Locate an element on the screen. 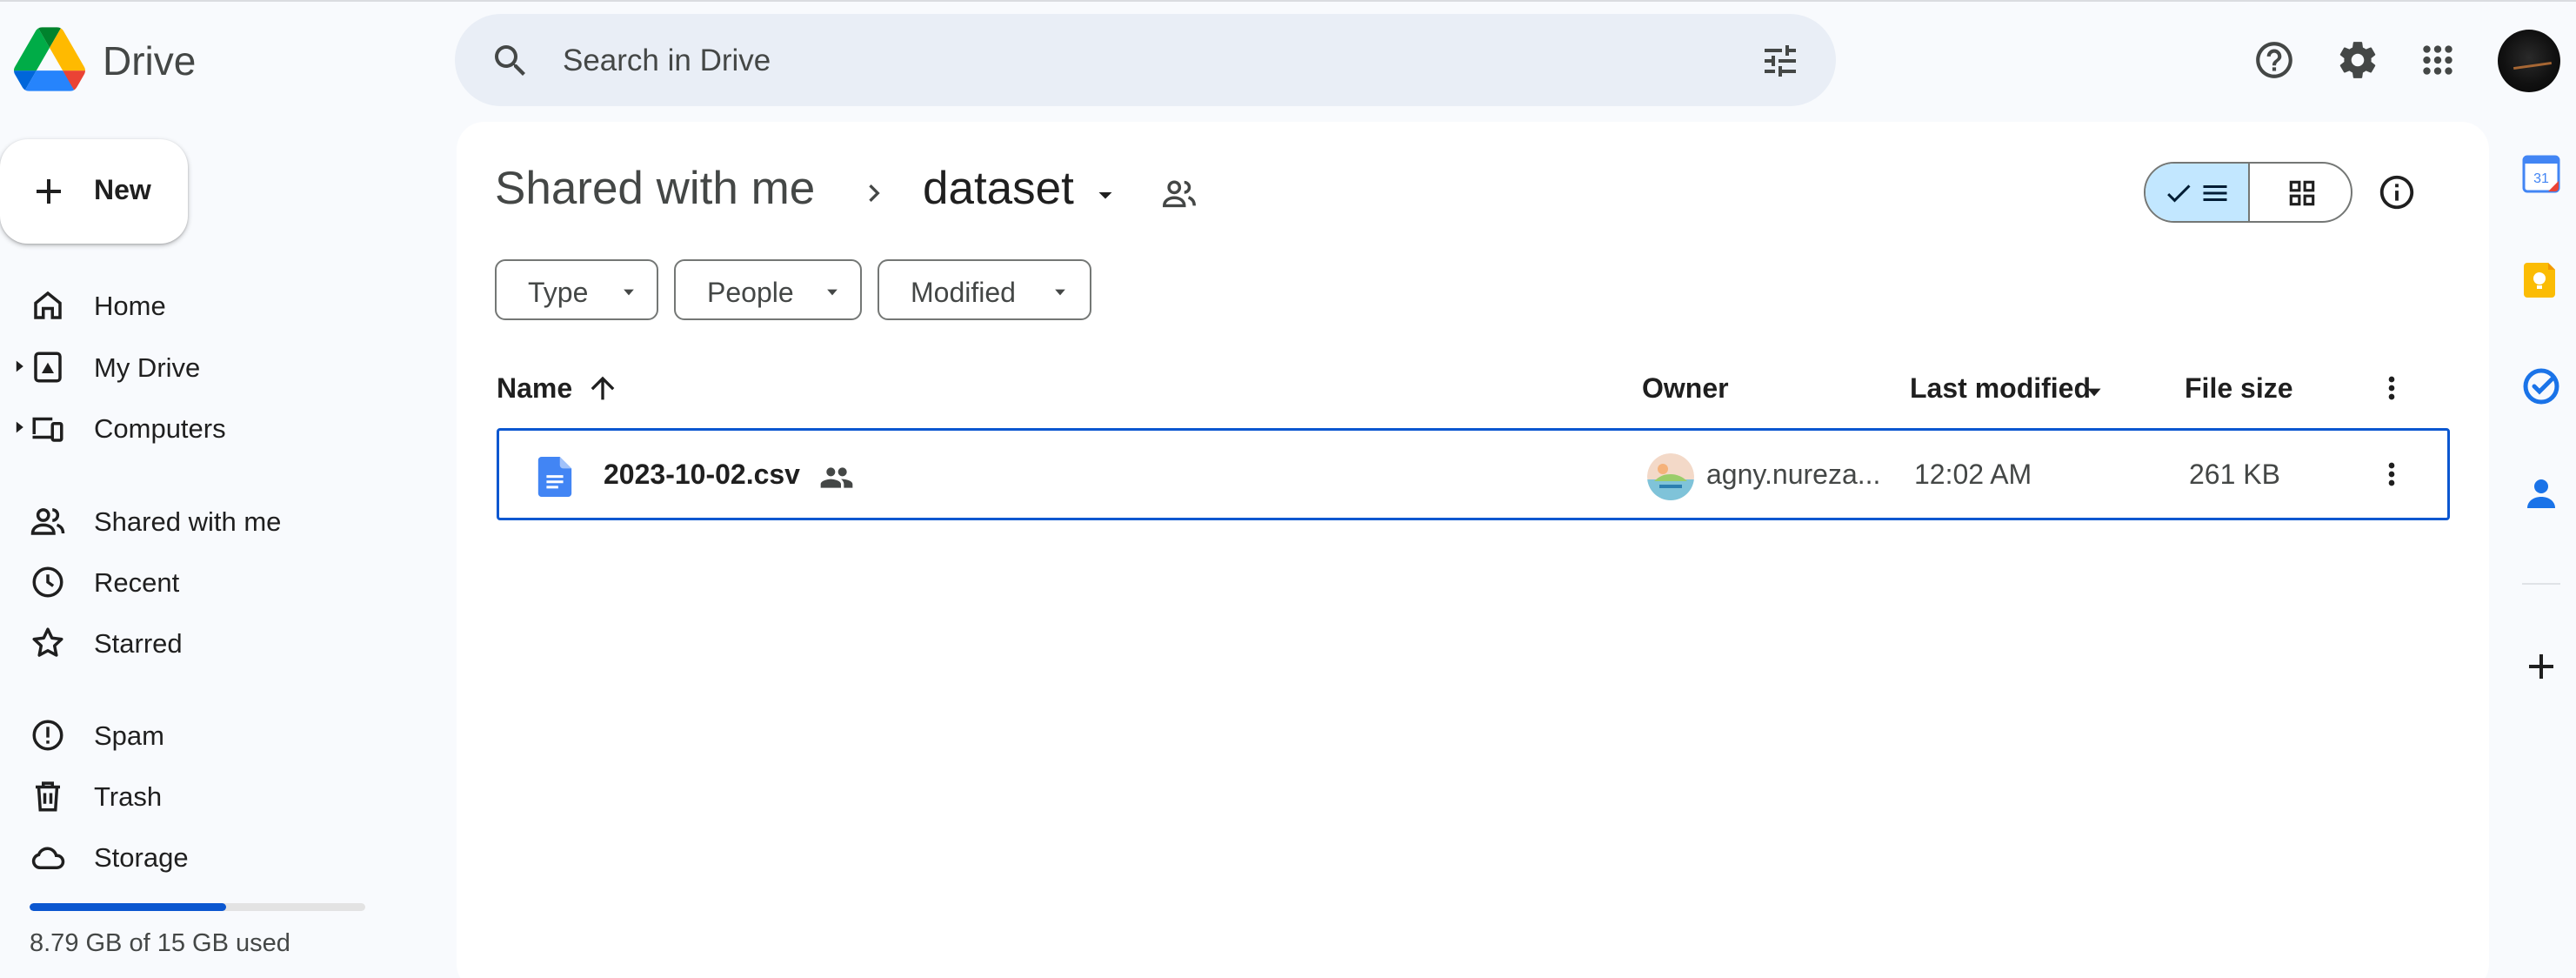  chevron-right-icon is located at coordinates (875, 193).